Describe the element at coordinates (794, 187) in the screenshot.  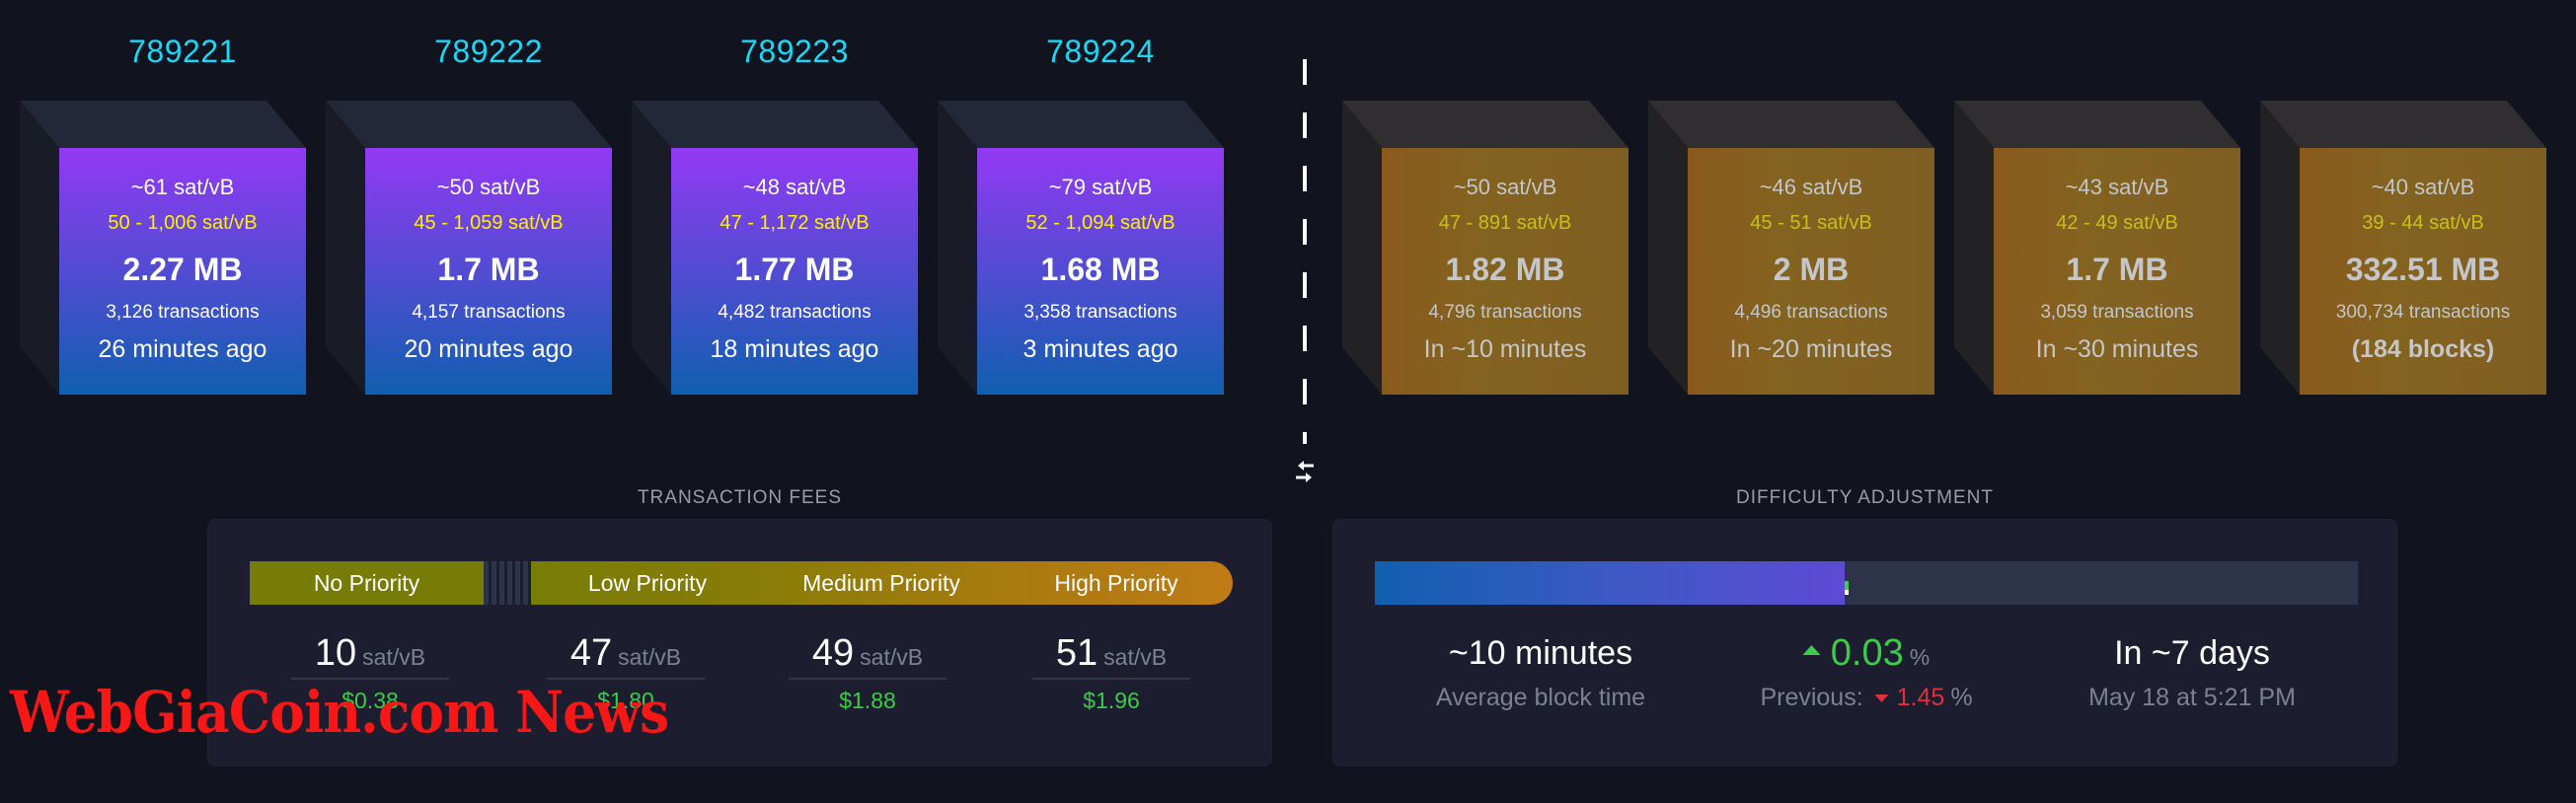
I see `median-fee: ~48 sat/vB` at that location.